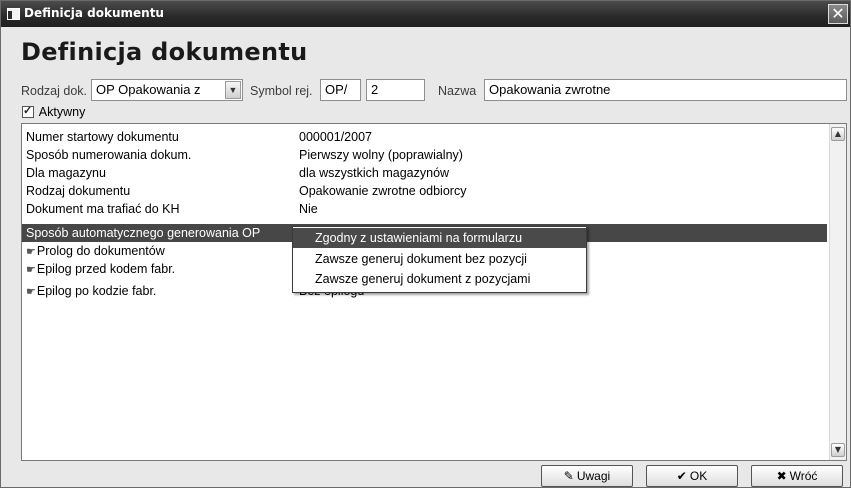 This screenshot has height=488, width=851. Describe the element at coordinates (281, 91) in the screenshot. I see `symbol-label: Symbol rej.` at that location.